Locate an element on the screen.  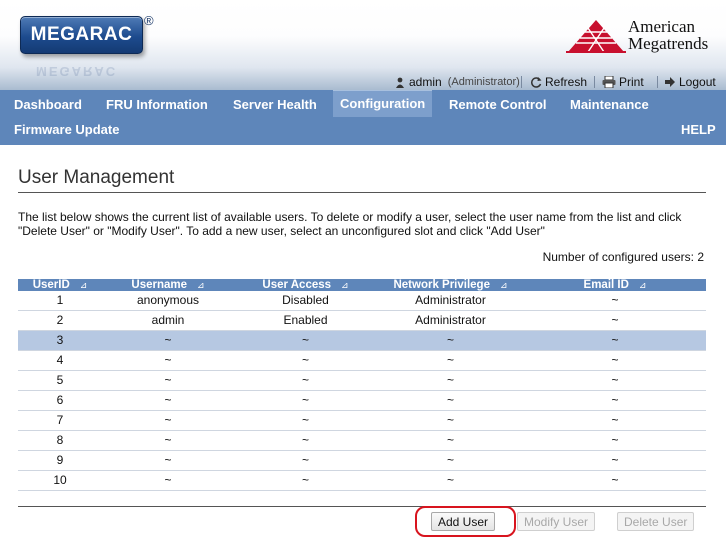
table-cell: 10 is located at coordinates (60, 480).